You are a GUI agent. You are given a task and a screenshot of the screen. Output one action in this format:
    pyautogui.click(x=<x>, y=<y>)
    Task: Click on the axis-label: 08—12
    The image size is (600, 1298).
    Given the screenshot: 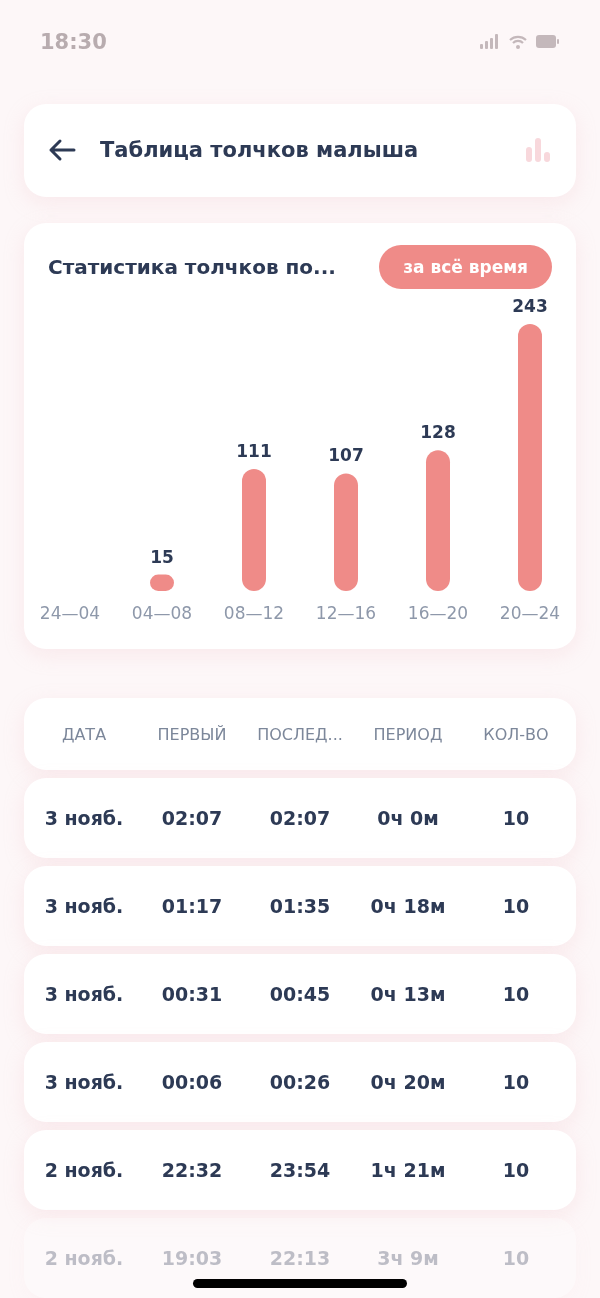 What is the action you would take?
    pyautogui.click(x=254, y=613)
    